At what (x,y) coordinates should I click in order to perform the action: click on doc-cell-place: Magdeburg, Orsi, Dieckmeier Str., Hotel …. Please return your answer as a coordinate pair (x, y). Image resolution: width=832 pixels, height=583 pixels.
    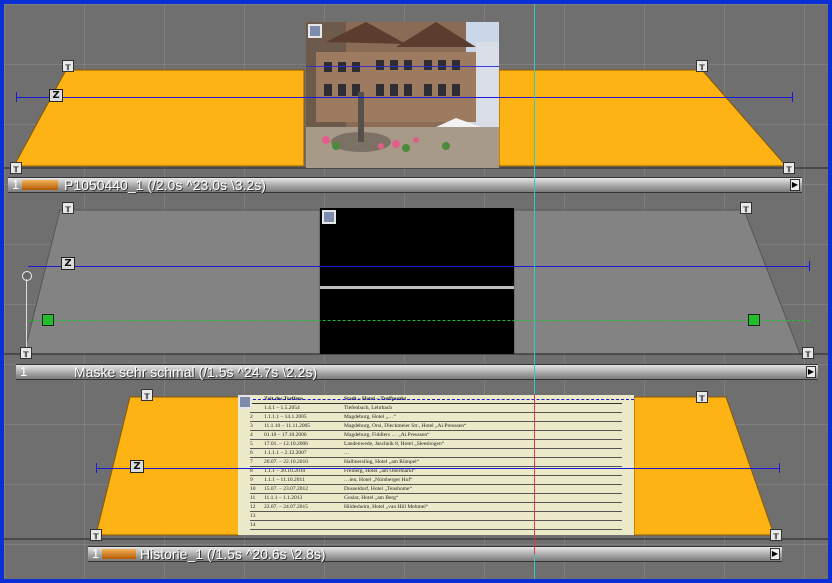
    Looking at the image, I should click on (405, 426).